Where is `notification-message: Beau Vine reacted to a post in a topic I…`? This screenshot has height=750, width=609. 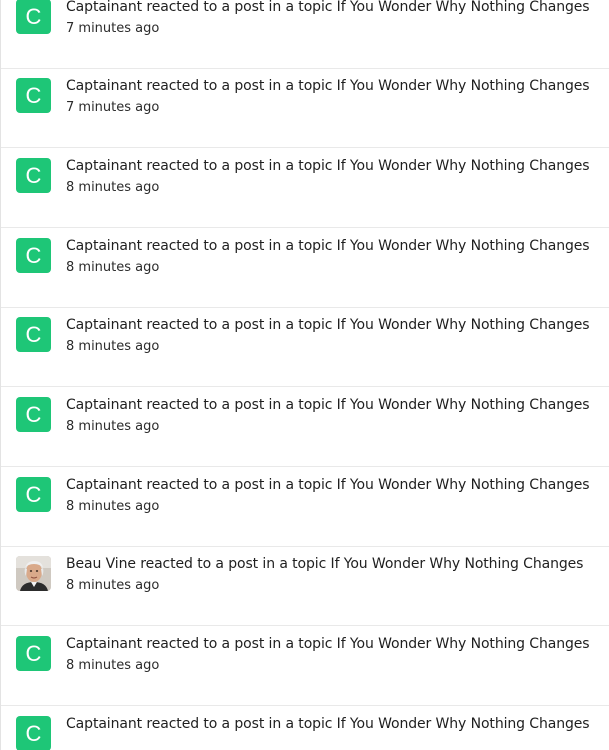 notification-message: Beau Vine reacted to a post in a topic I… is located at coordinates (334, 564).